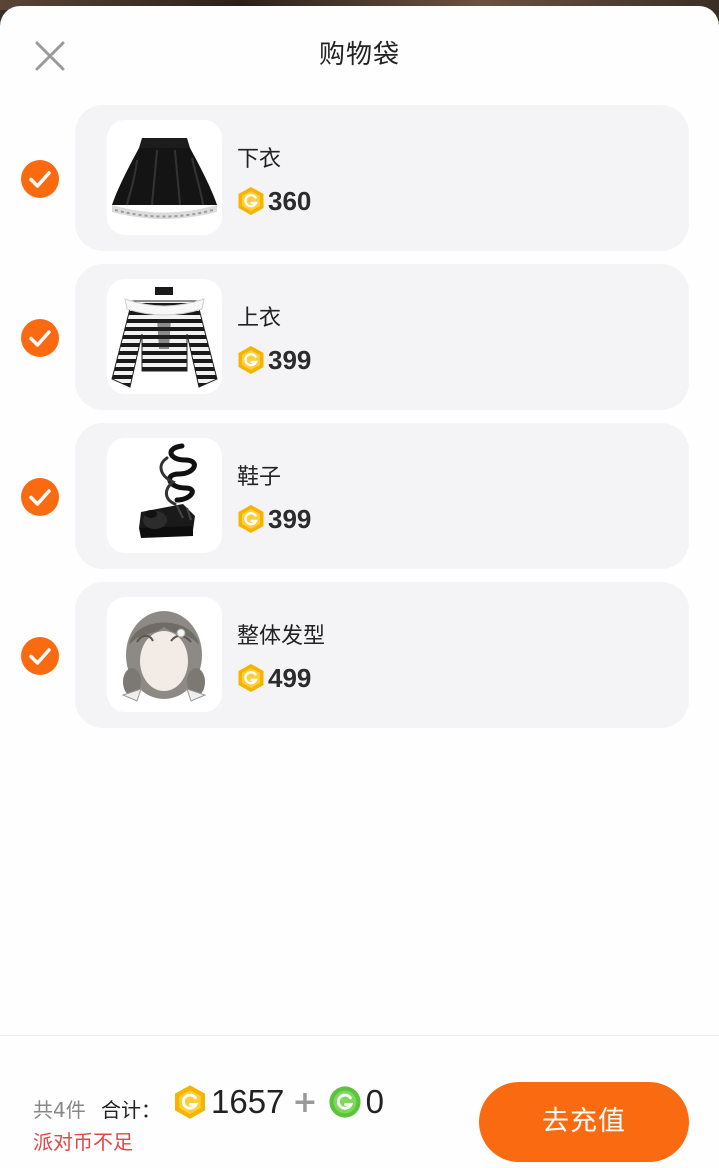 This screenshot has height=1168, width=719. What do you see at coordinates (290, 677) in the screenshot?
I see `price-value: 499` at bounding box center [290, 677].